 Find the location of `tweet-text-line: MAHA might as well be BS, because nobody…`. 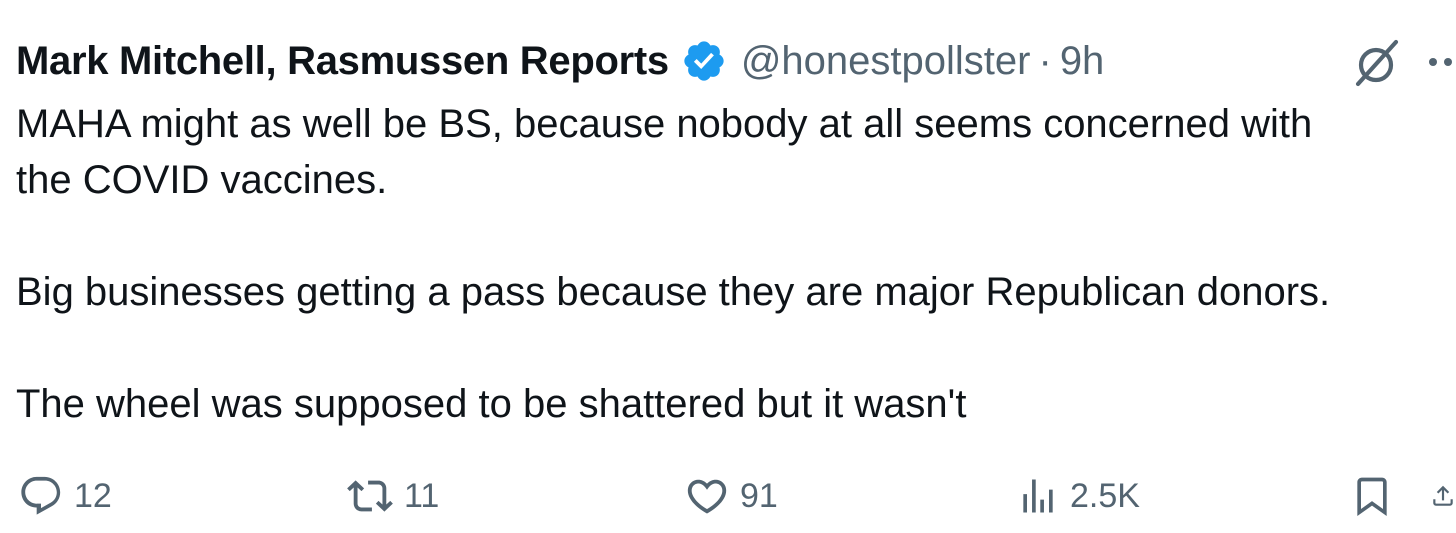

tweet-text-line: MAHA might as well be BS, because nobody… is located at coordinates (664, 124).